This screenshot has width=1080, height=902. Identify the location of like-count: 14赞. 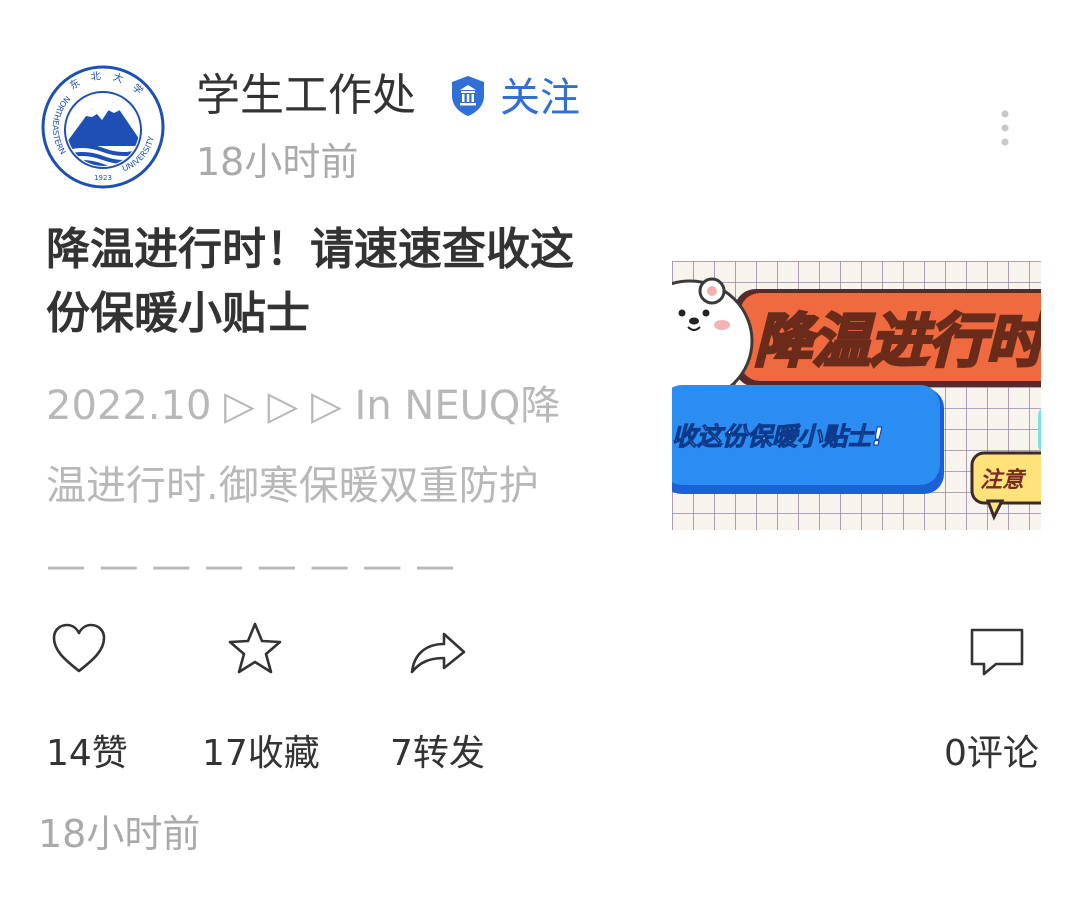
(87, 754).